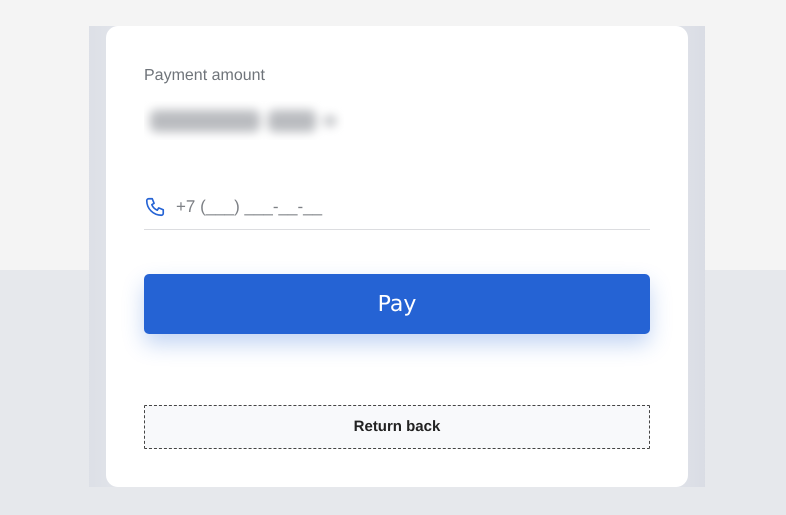  I want to click on amount-label: Payment amount, so click(204, 76).